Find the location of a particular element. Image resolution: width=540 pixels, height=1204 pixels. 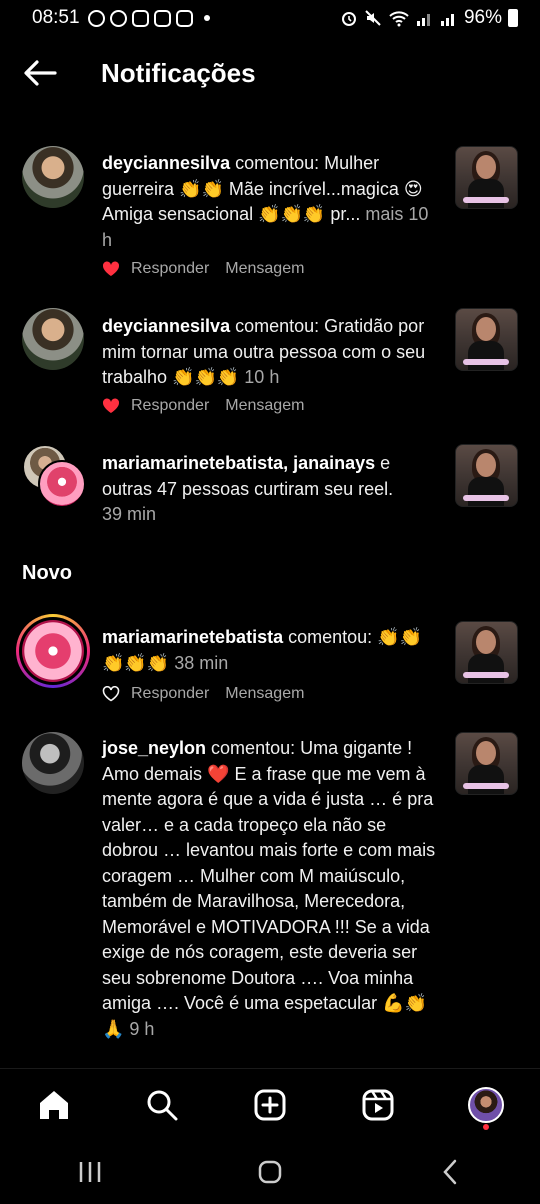

system-indicators: 96% is located at coordinates (429, 18).